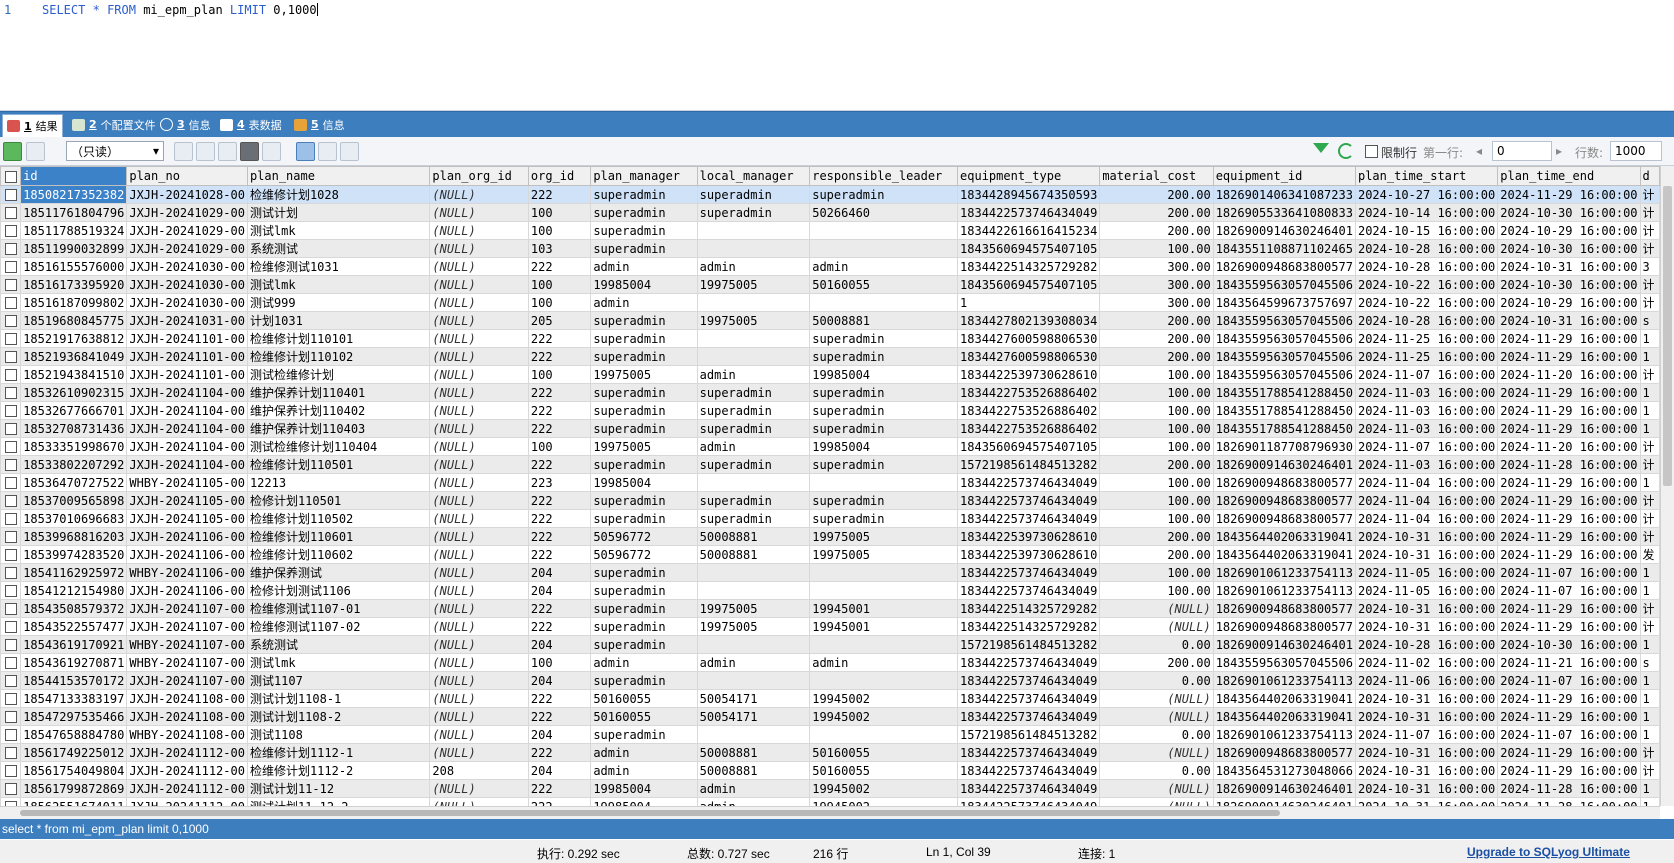  Describe the element at coordinates (74, 752) in the screenshot. I see `table-cell: 18561749225012` at that location.